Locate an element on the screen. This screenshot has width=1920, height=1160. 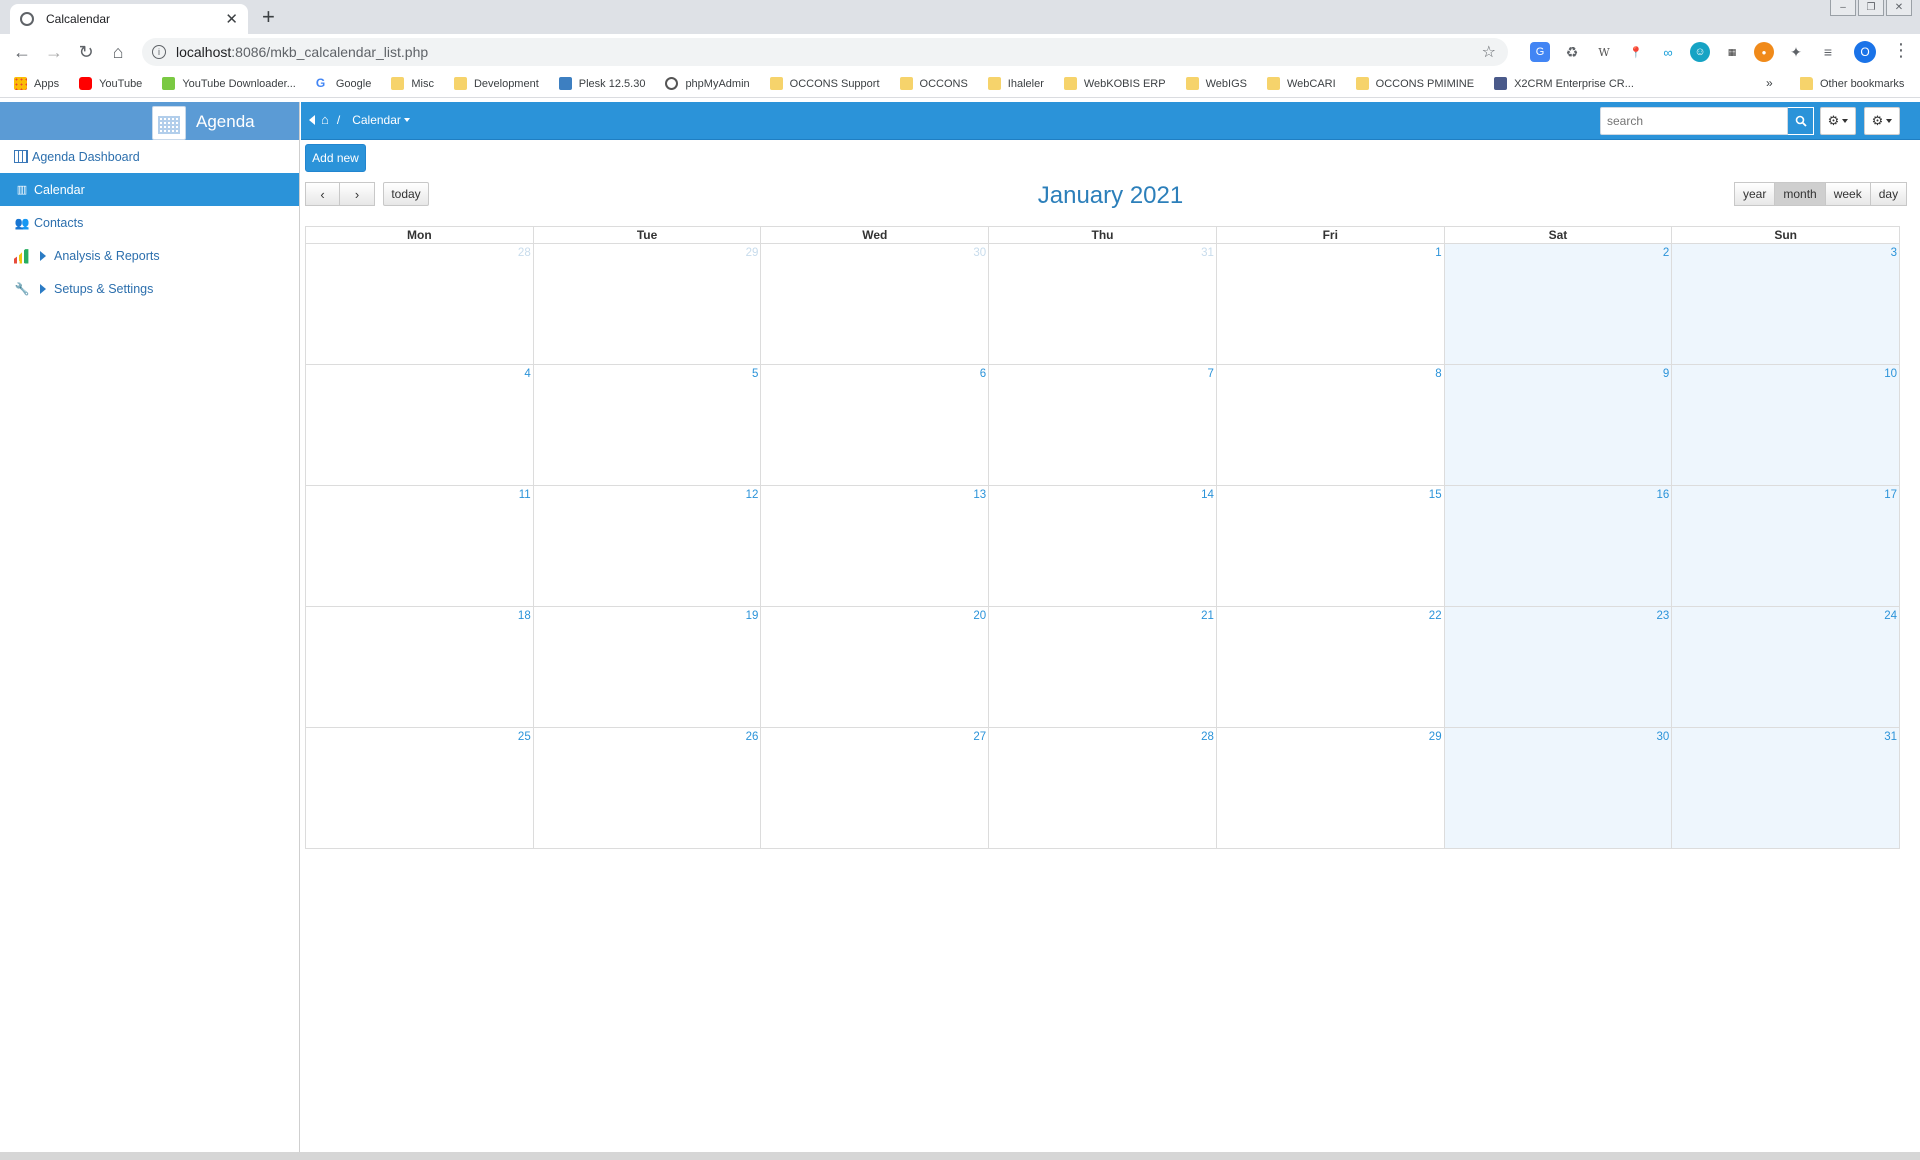
window-close-icon: ✕ is located at coordinates (1899, 8).